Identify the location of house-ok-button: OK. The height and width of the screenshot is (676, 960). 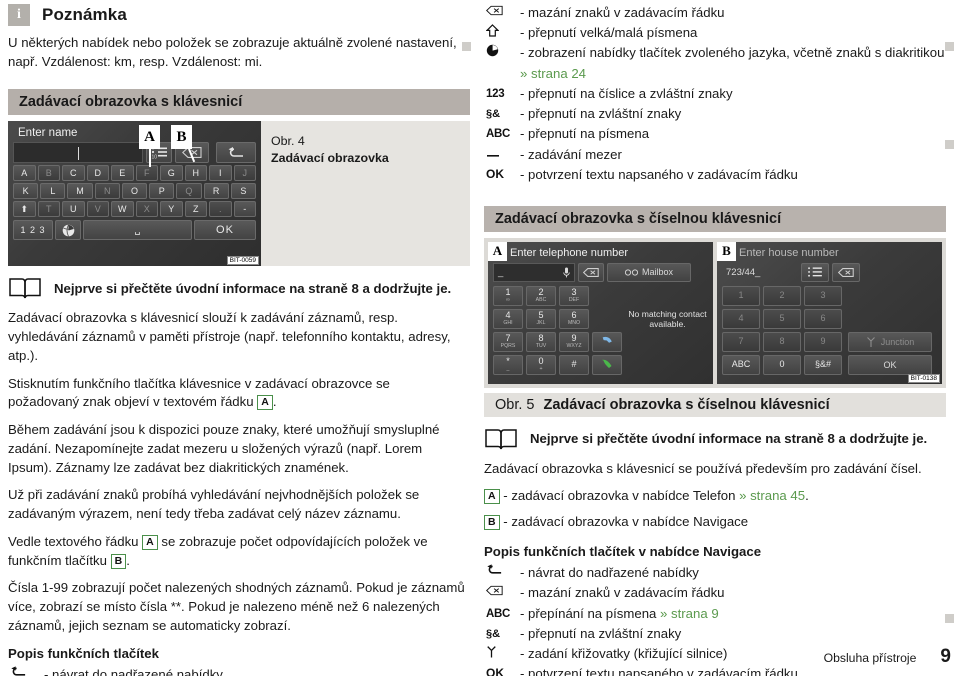
(890, 364).